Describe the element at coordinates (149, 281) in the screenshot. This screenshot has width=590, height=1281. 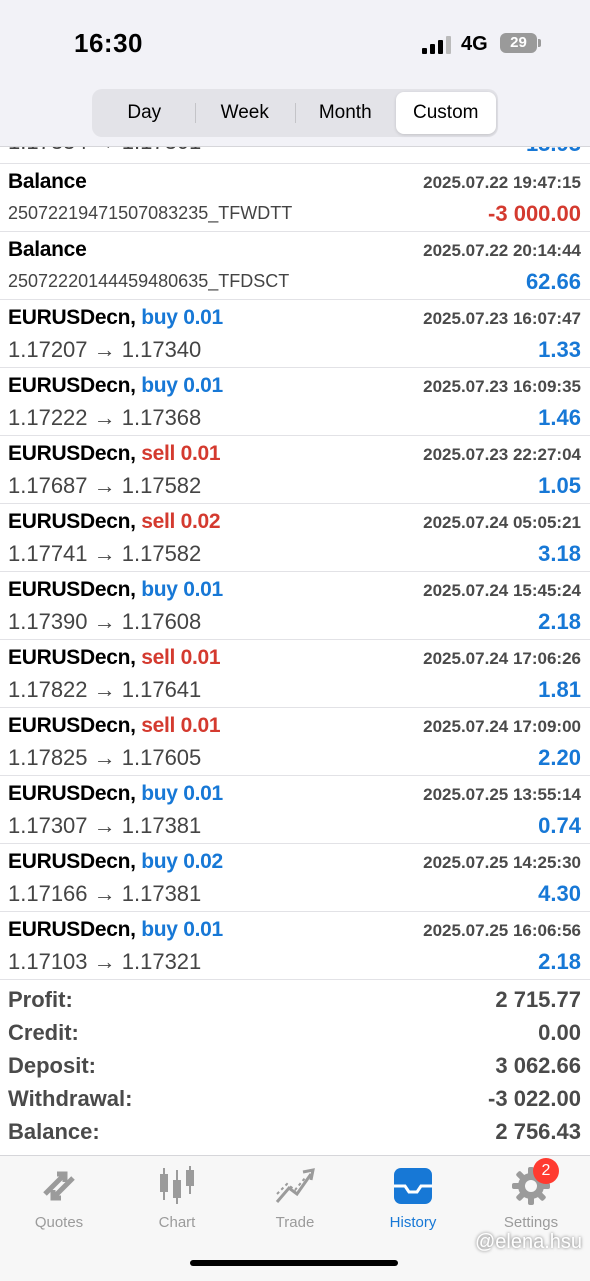
I see `operation-id: 25072220144459480635_TFDSCT` at that location.